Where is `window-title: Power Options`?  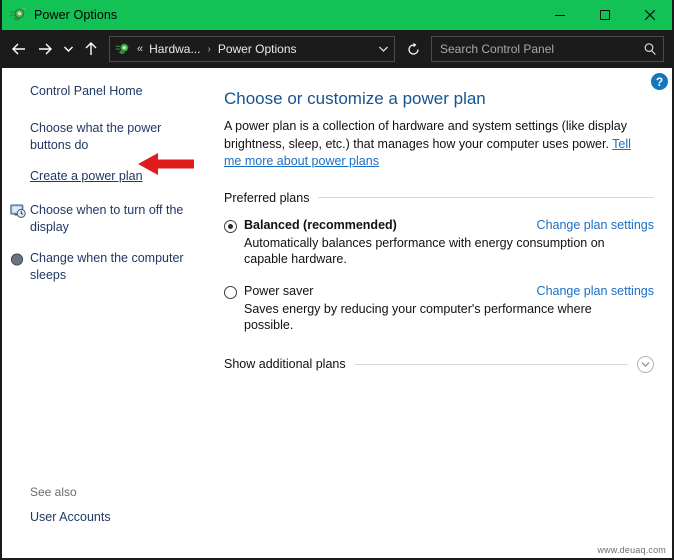 window-title: Power Options is located at coordinates (76, 15).